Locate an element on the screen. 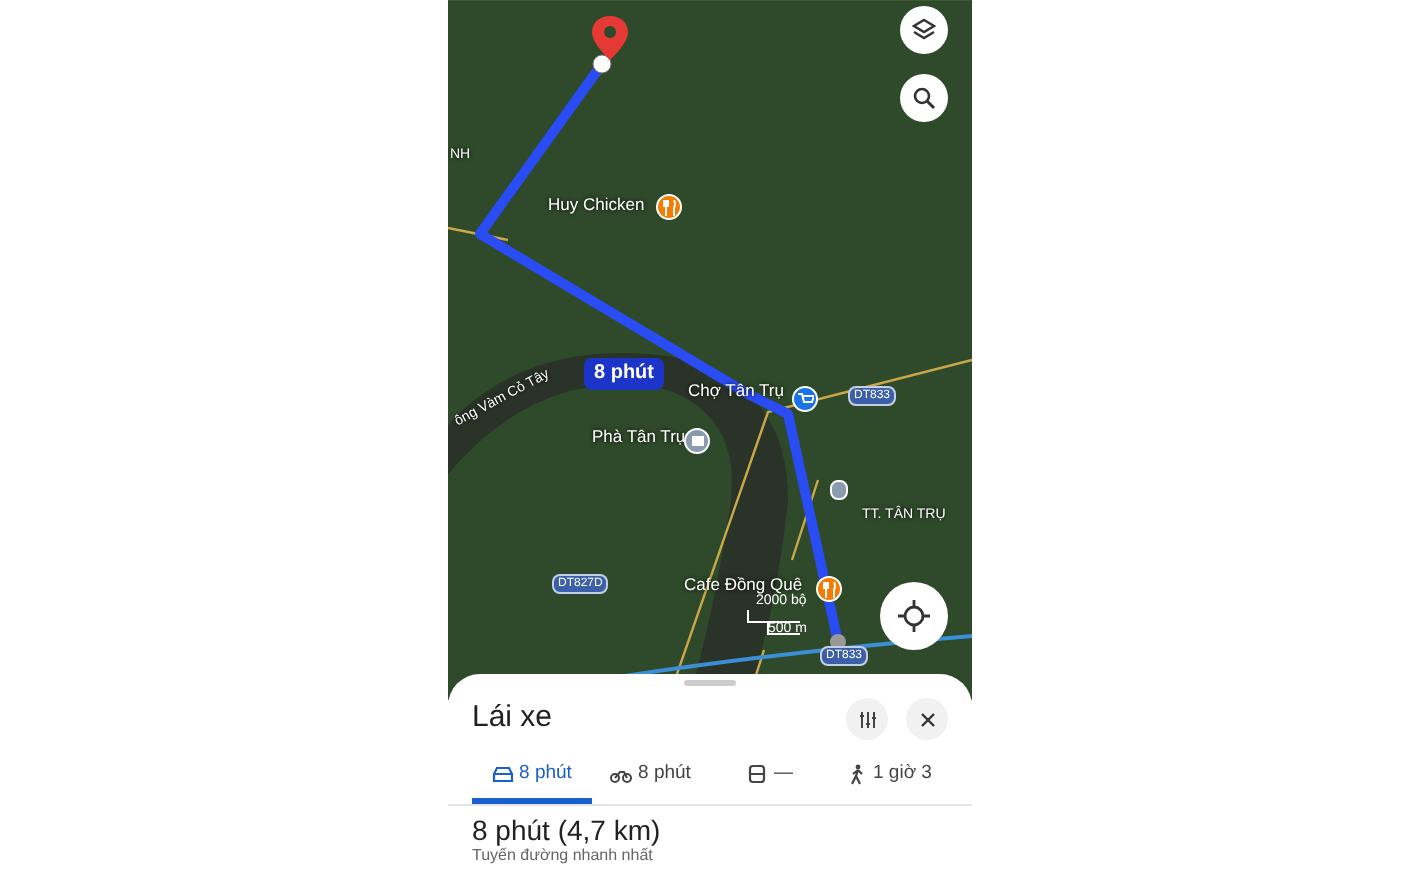 The width and height of the screenshot is (1420, 880). close-button is located at coordinates (927, 719).